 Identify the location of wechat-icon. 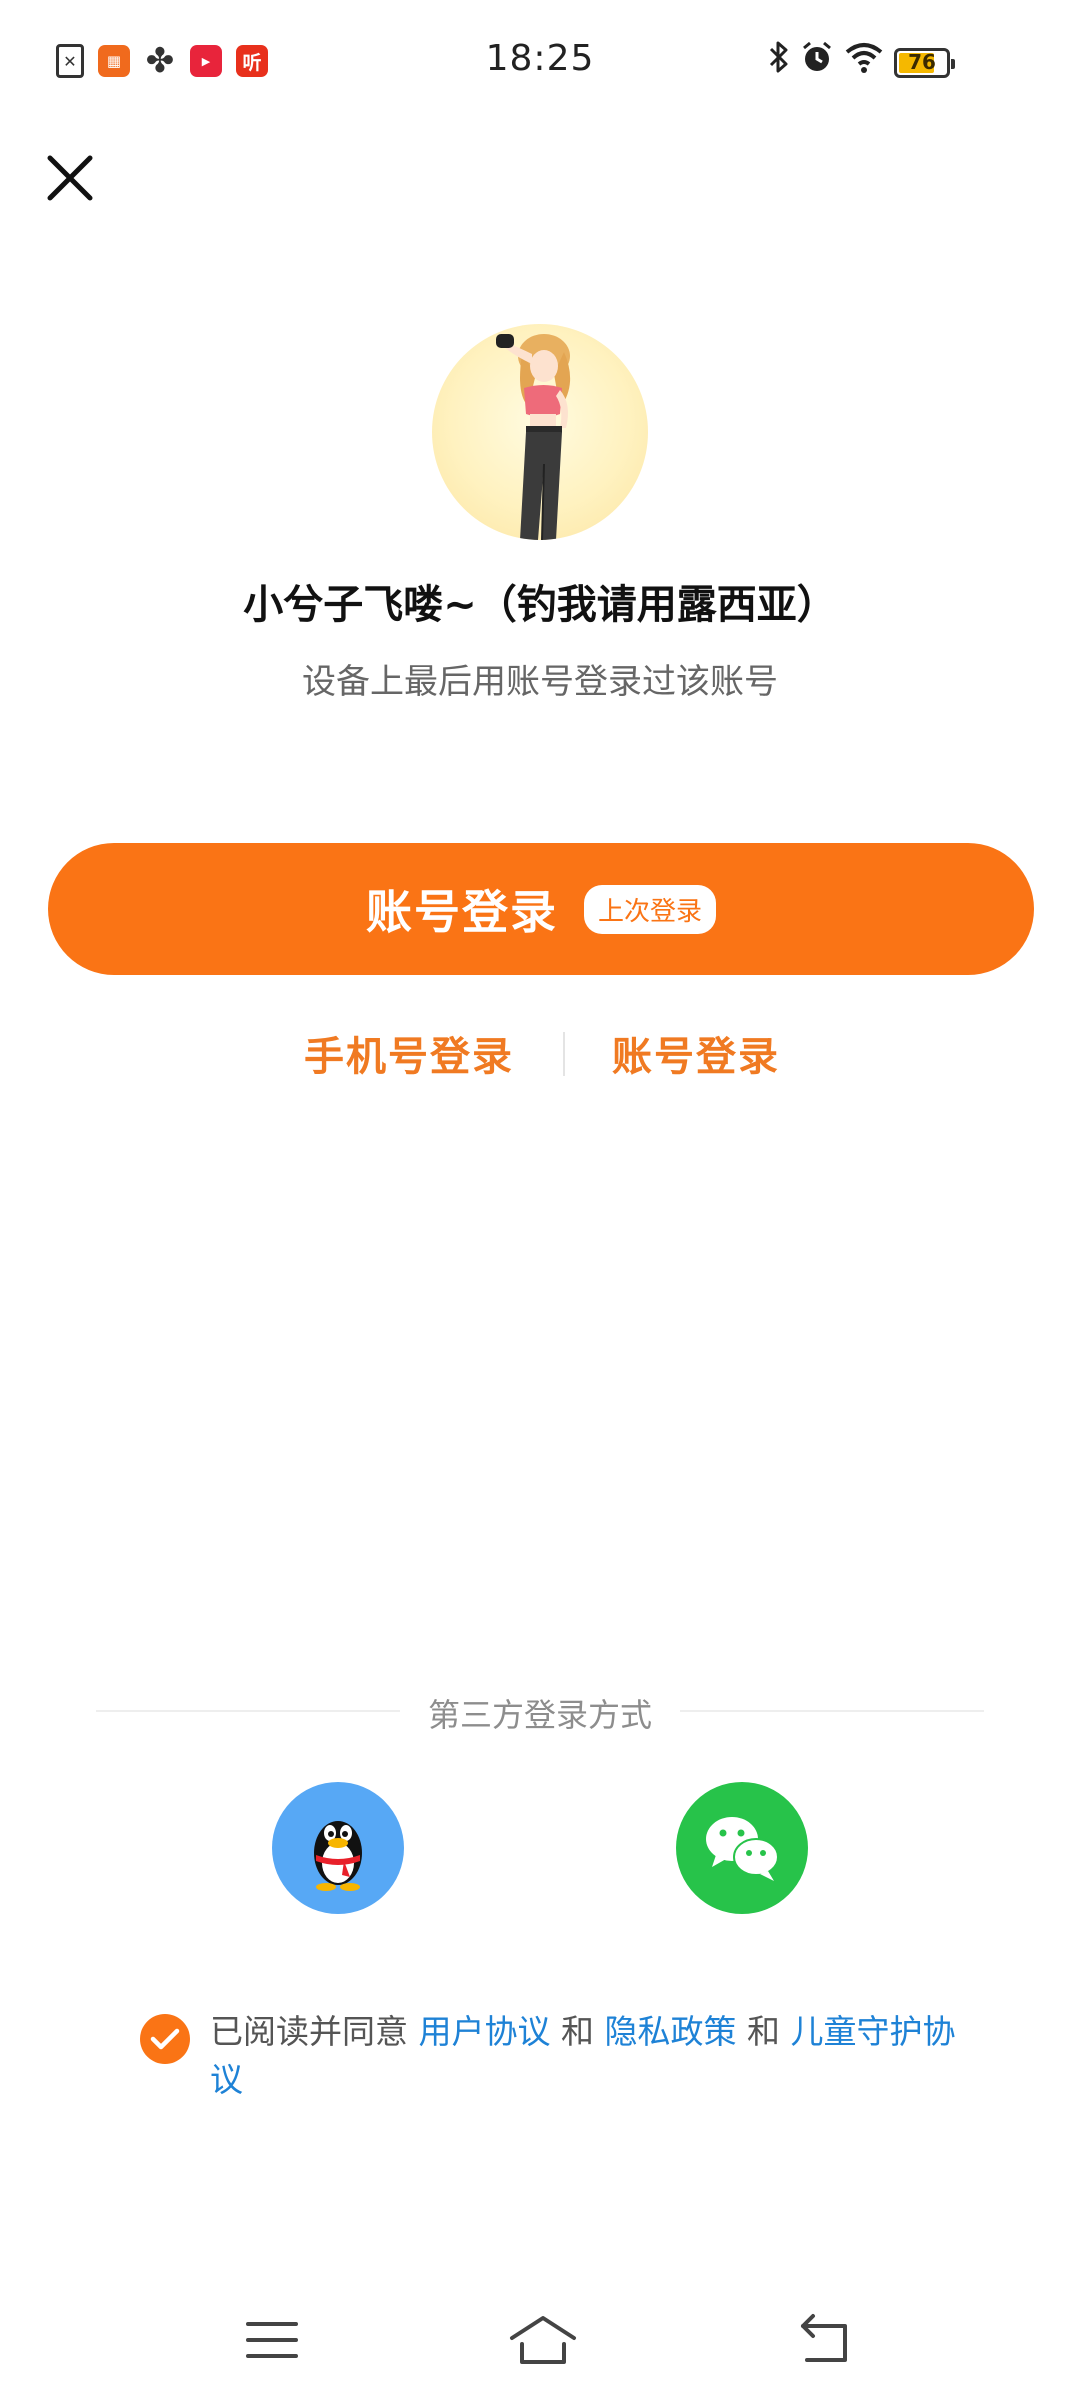
(742, 1849).